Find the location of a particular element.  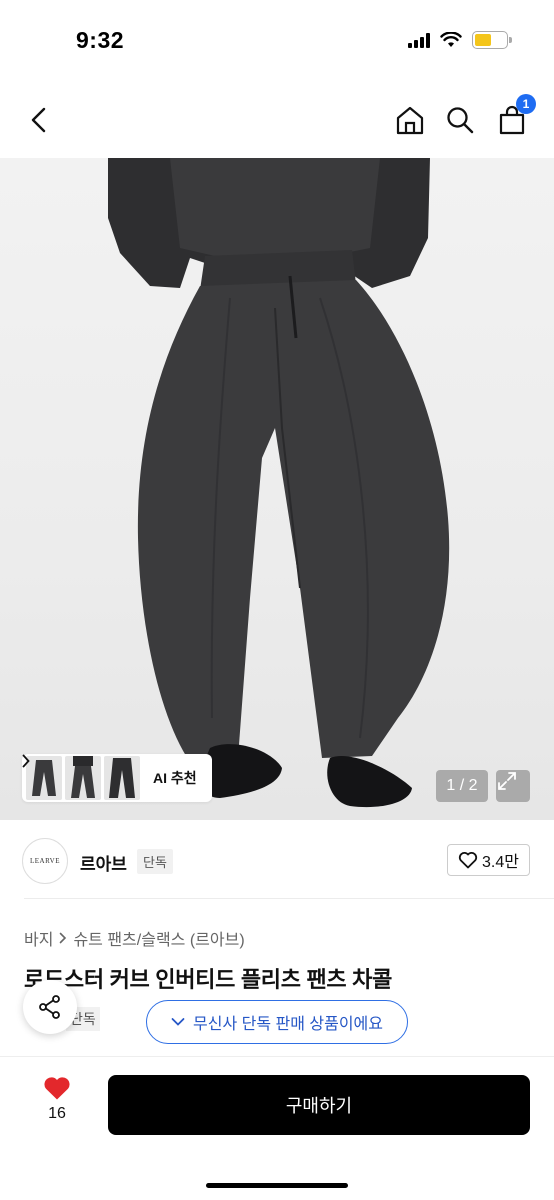

cellular-signal-icon is located at coordinates (419, 40).